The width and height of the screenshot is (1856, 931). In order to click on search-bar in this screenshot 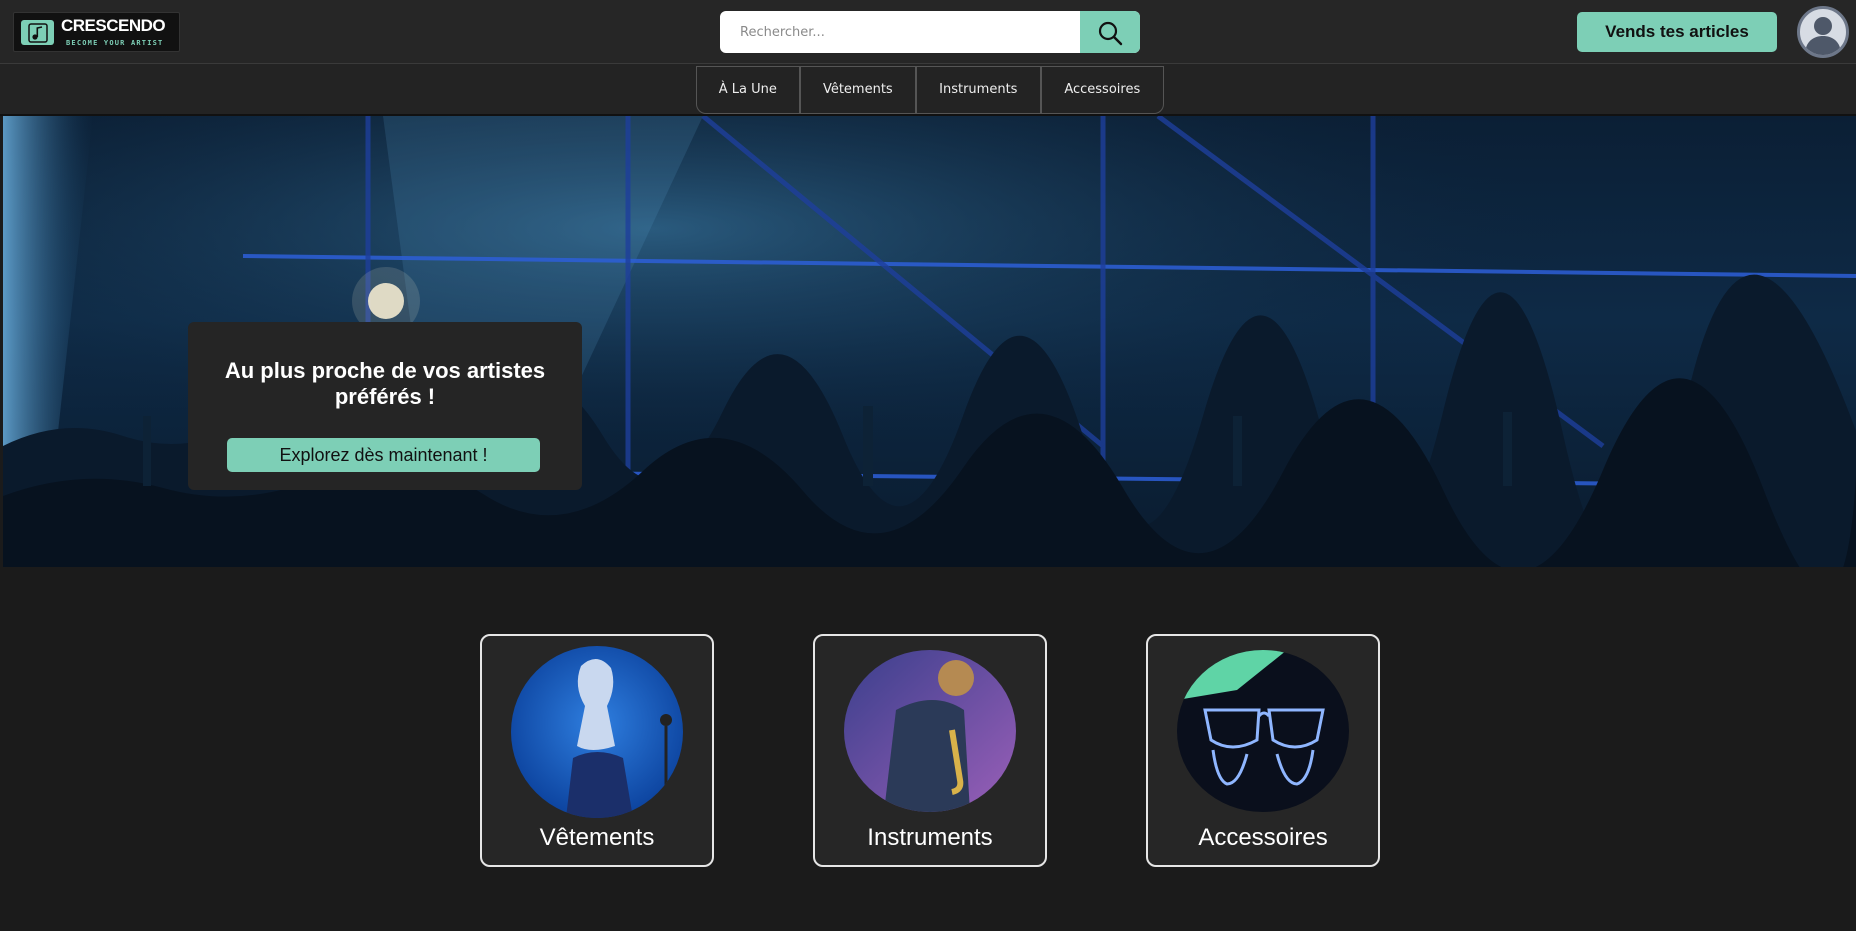, I will do `click(930, 32)`.